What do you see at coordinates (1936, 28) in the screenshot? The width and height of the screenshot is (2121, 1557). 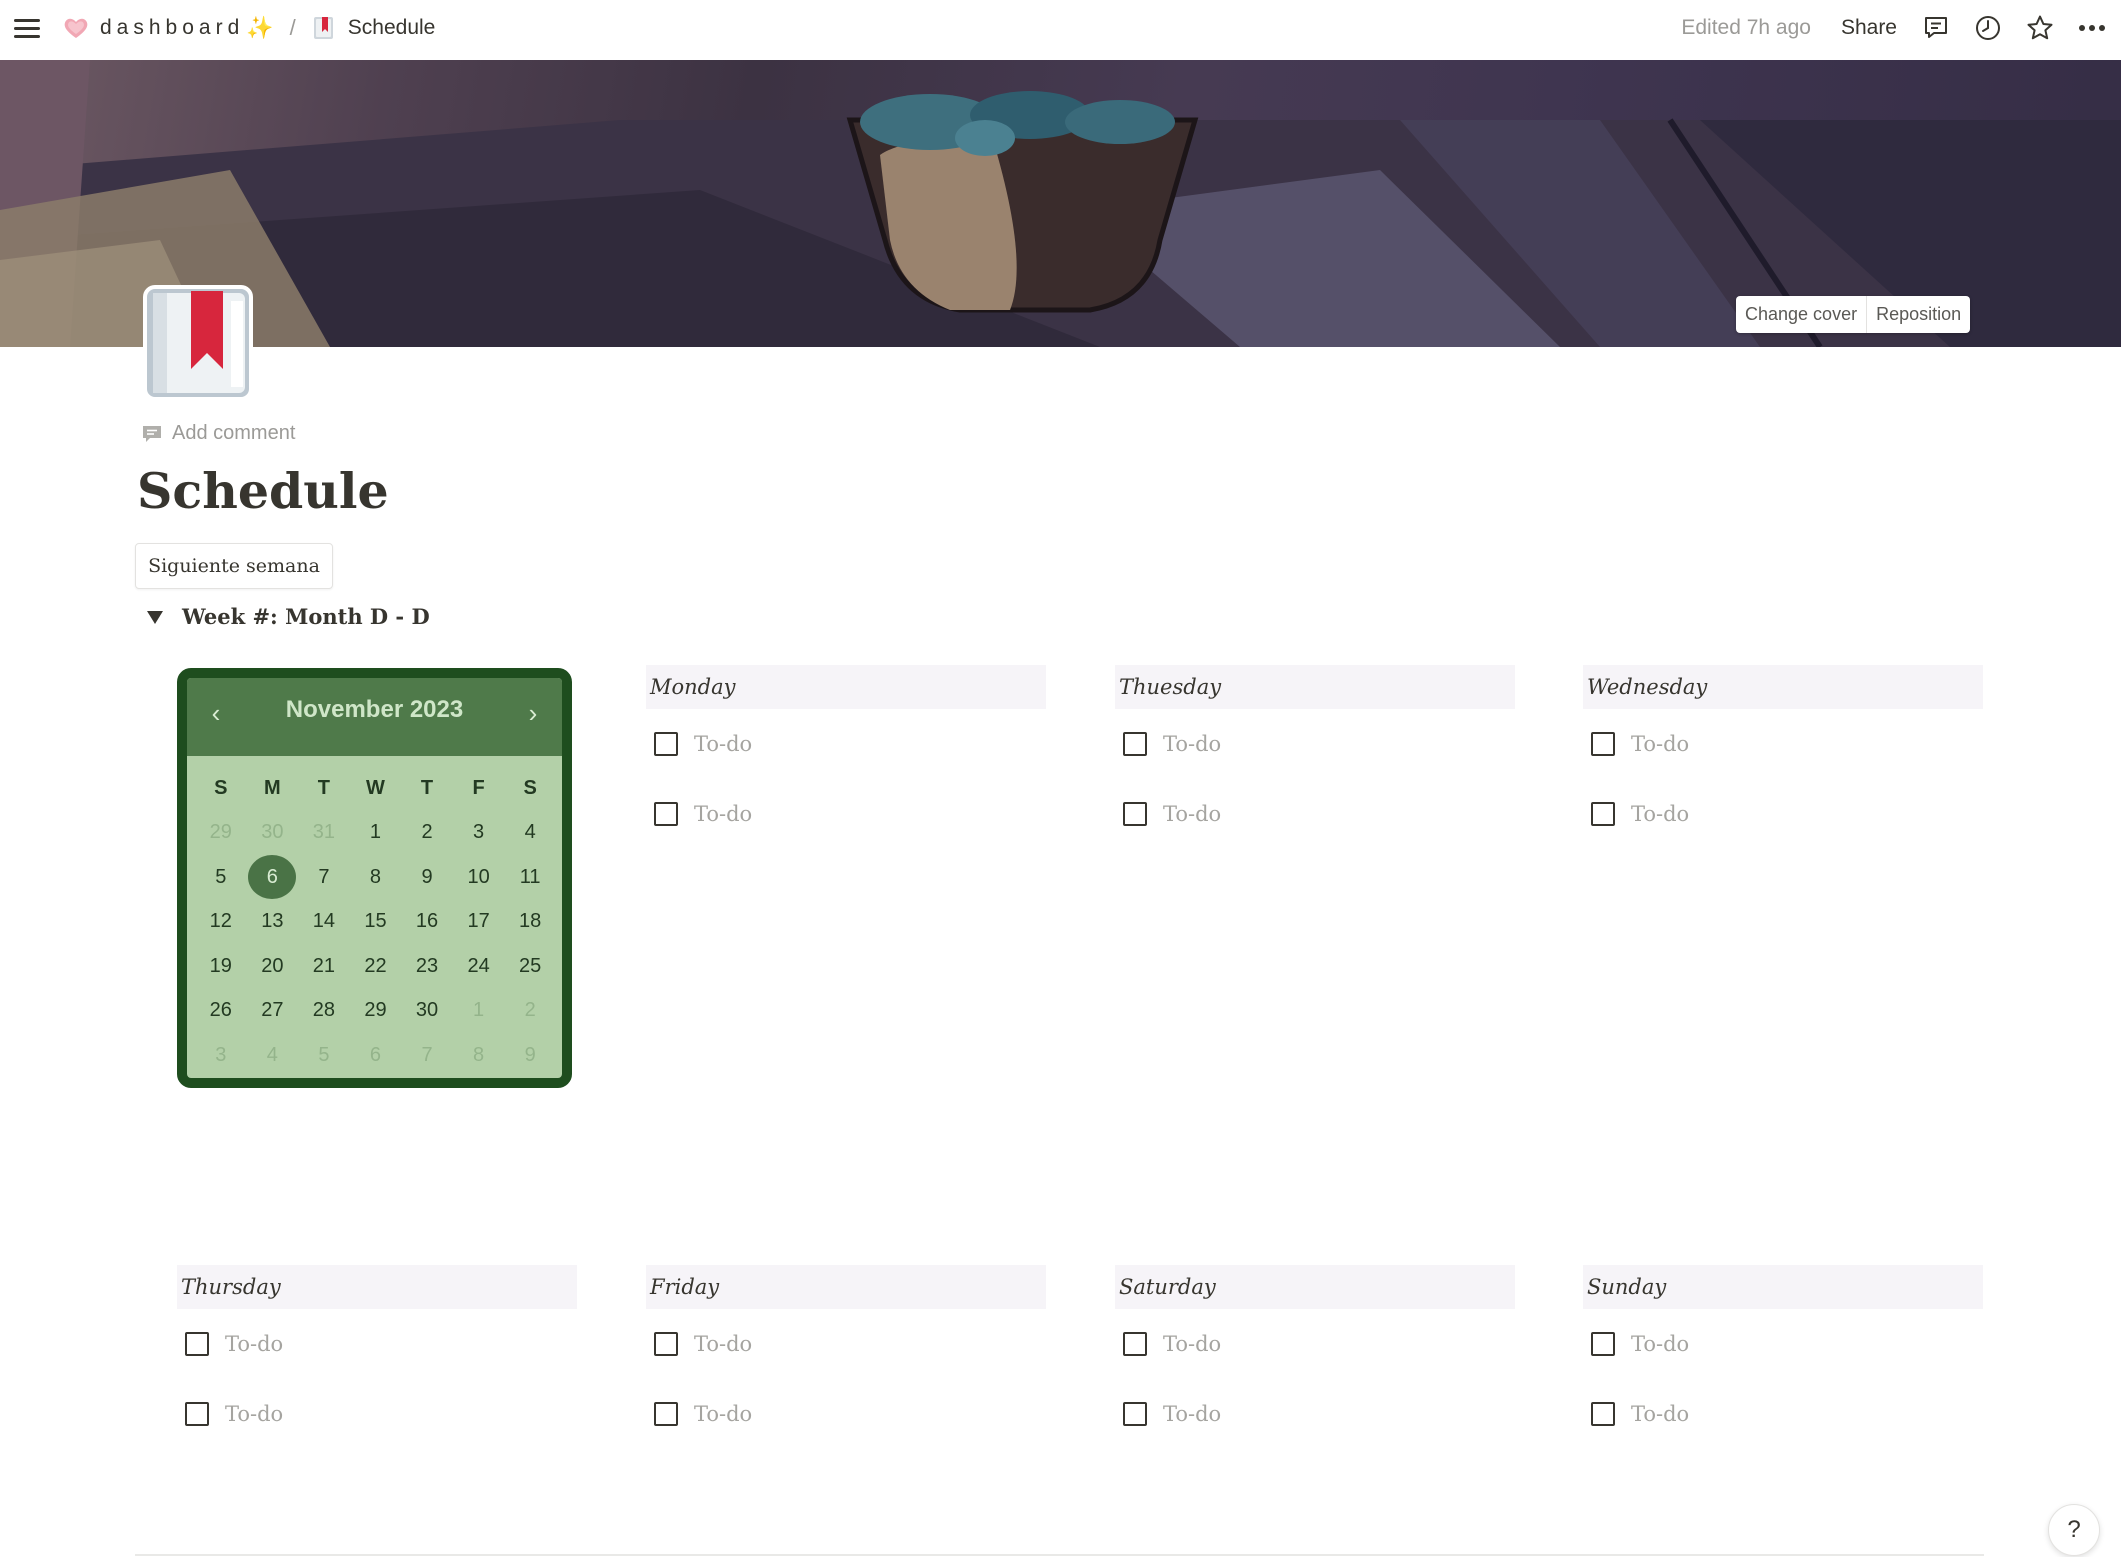 I see `comments-icon` at bounding box center [1936, 28].